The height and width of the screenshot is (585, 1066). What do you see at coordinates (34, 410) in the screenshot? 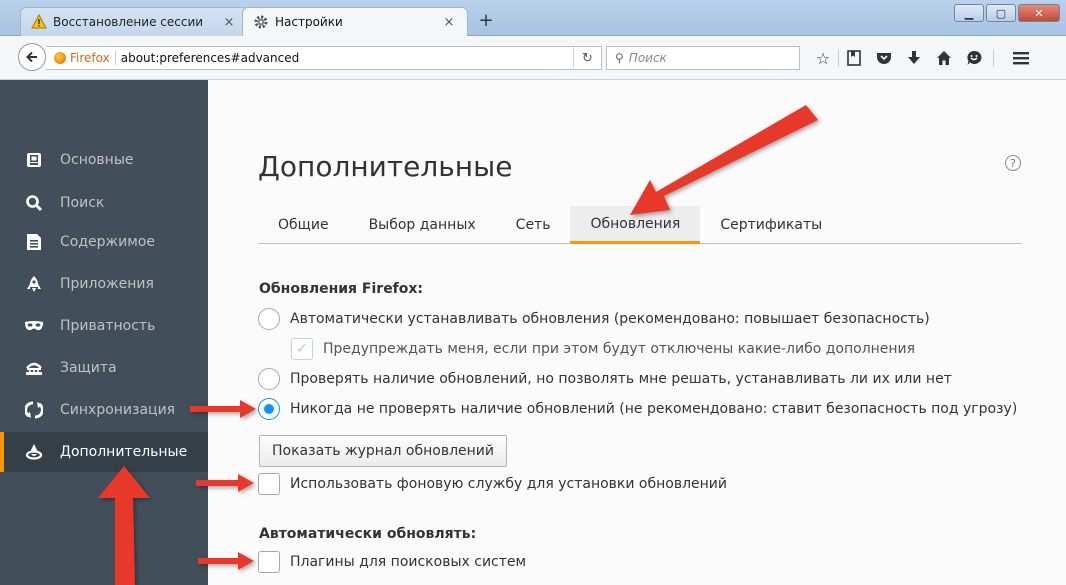
I see `sync-icon` at bounding box center [34, 410].